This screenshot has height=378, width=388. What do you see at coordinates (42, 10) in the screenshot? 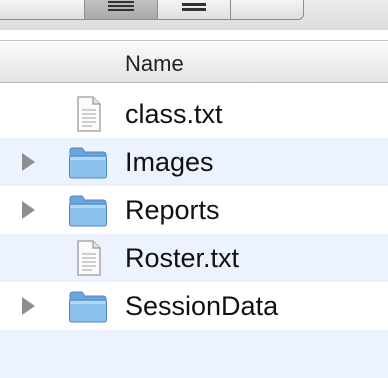
I see `icon-view-button` at bounding box center [42, 10].